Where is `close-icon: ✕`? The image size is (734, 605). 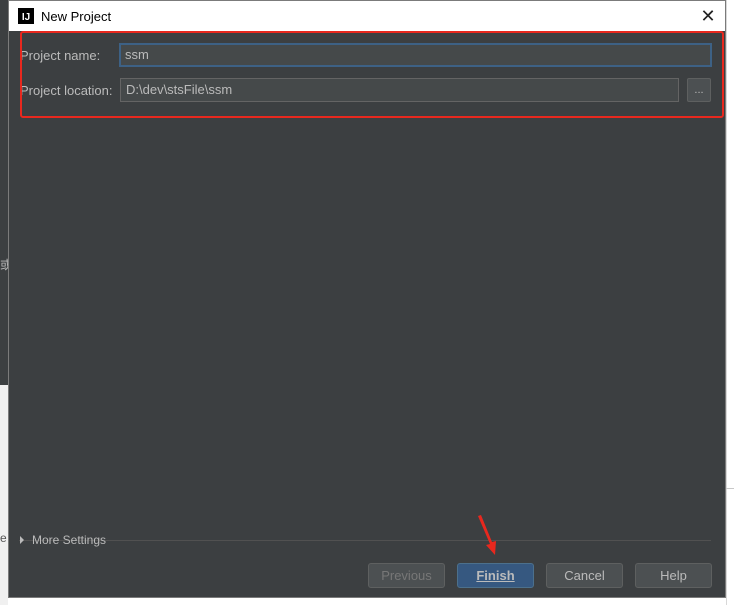 close-icon: ✕ is located at coordinates (708, 15).